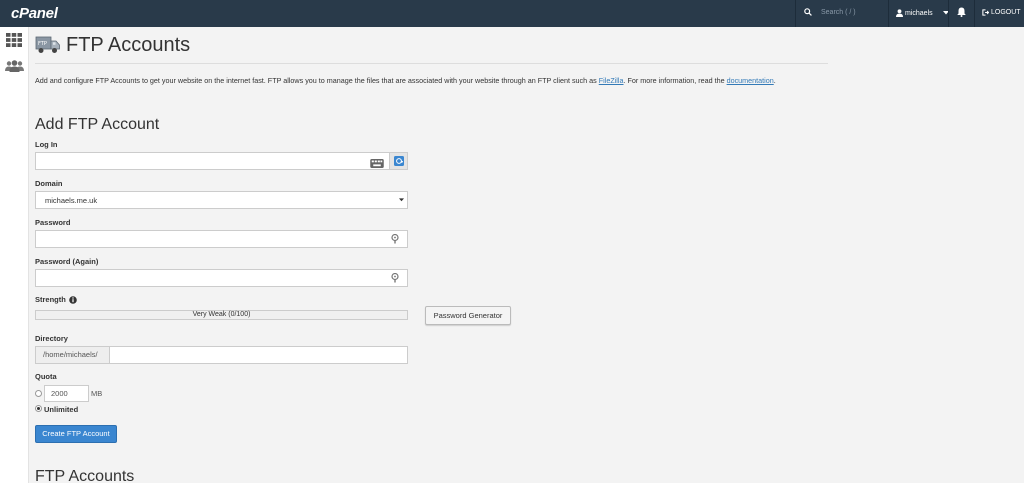 This screenshot has width=1024, height=483. What do you see at coordinates (51, 338) in the screenshot?
I see `directory-label: Directory` at bounding box center [51, 338].